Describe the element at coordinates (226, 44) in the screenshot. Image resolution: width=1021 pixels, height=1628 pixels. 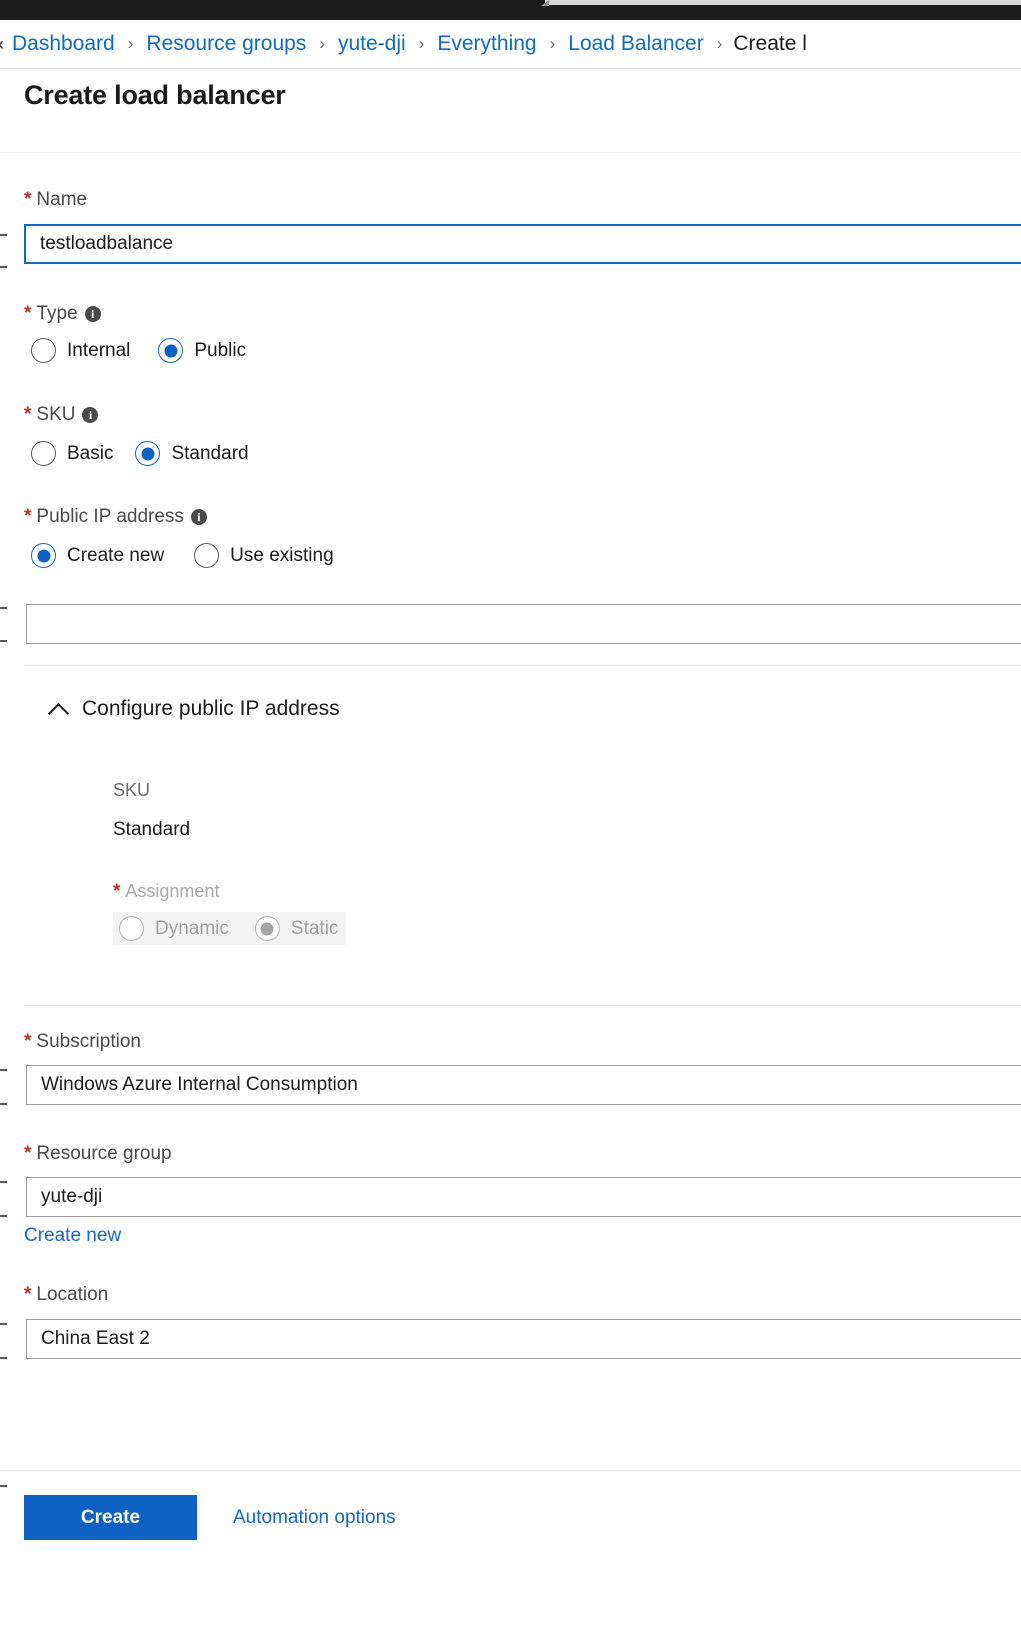
I see `breadcrumb-item-resource-groups: Resource groups` at that location.